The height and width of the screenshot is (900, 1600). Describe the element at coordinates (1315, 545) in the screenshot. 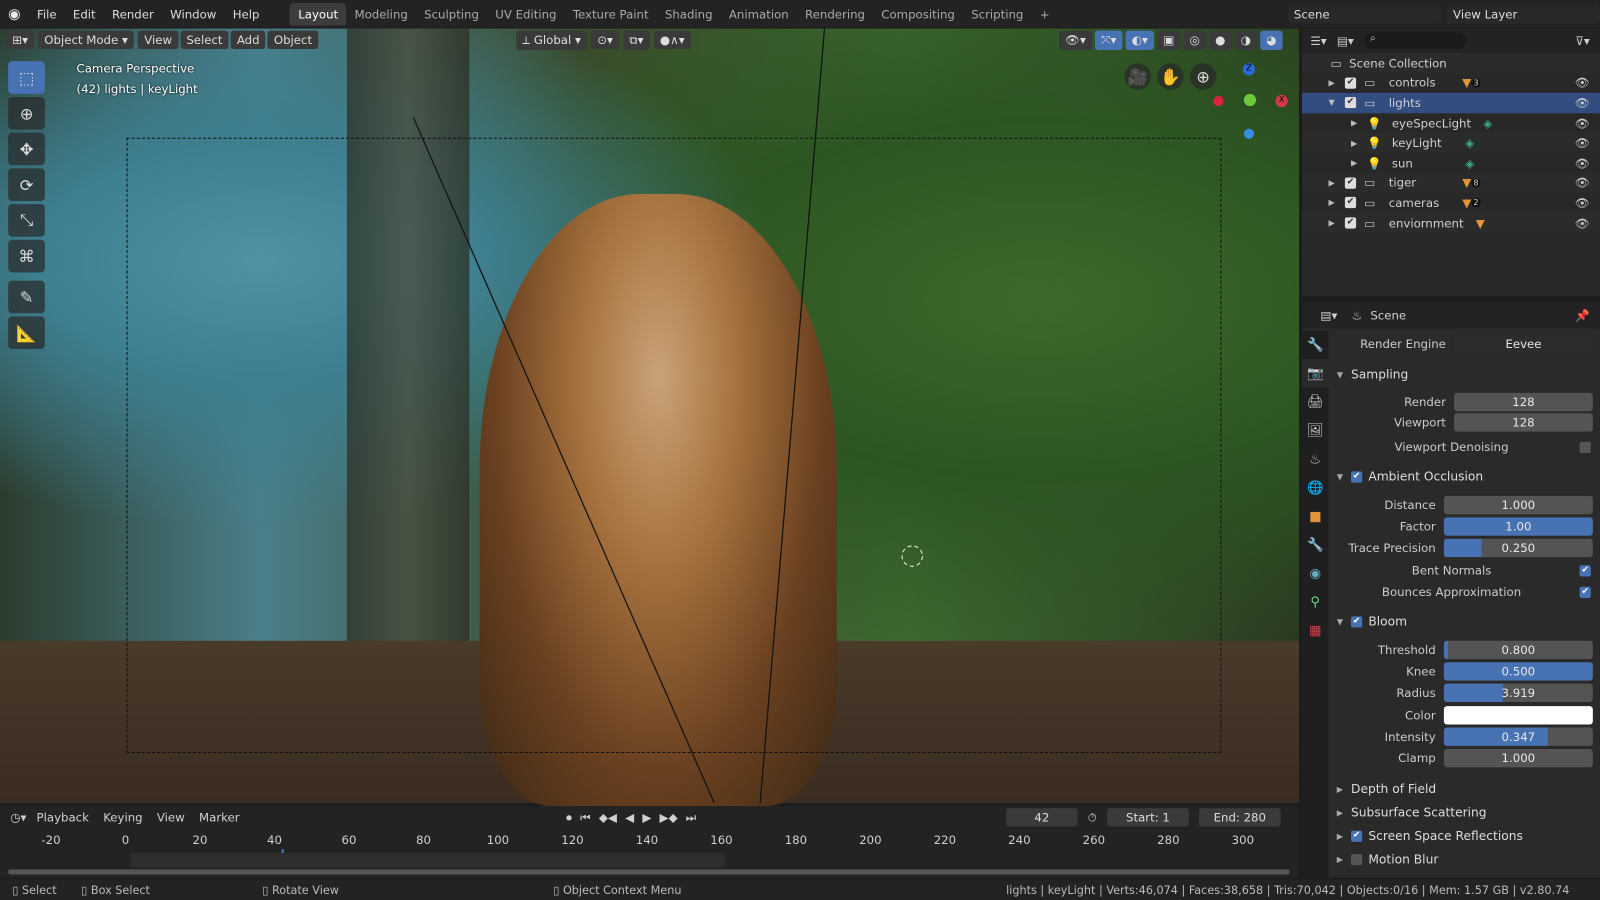

I see `properties-tab-modifiers-icon: 🔧` at that location.